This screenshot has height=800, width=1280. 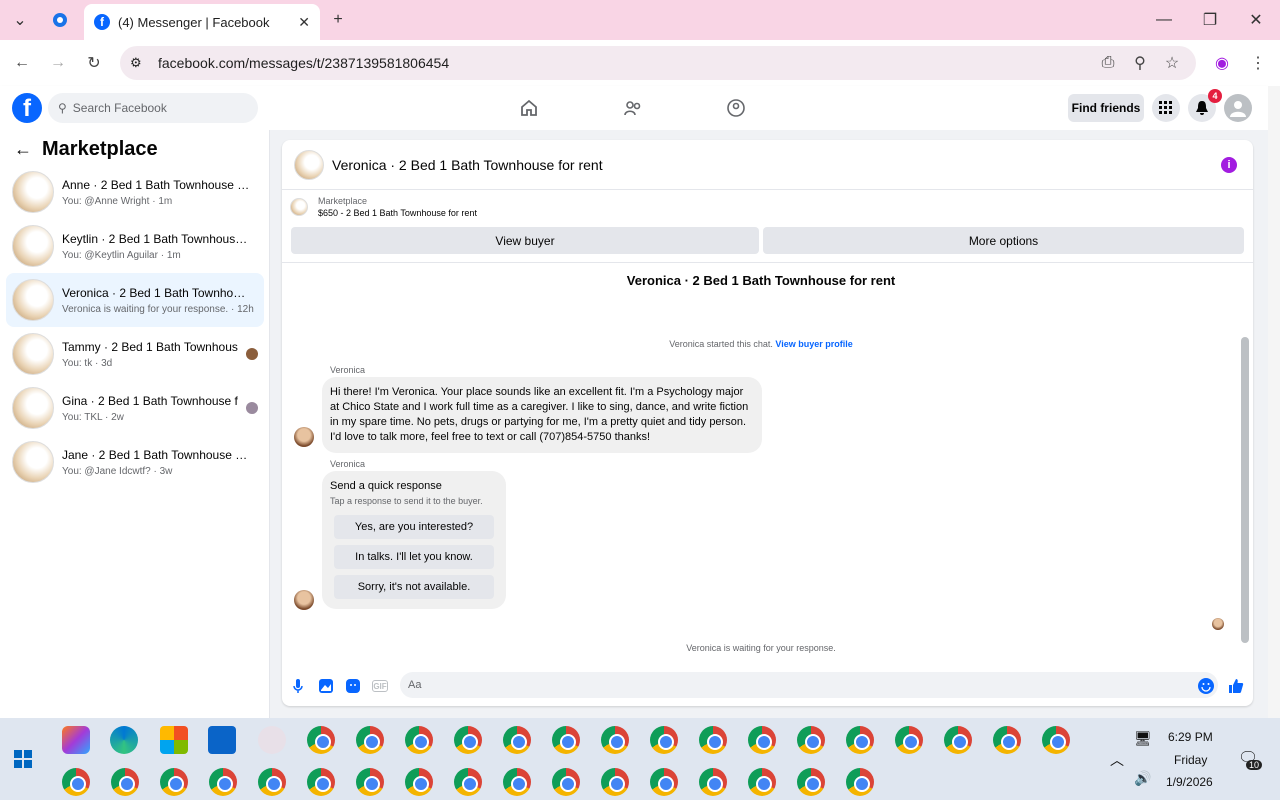 I want to click on scrollbar, so click(x=1245, y=465).